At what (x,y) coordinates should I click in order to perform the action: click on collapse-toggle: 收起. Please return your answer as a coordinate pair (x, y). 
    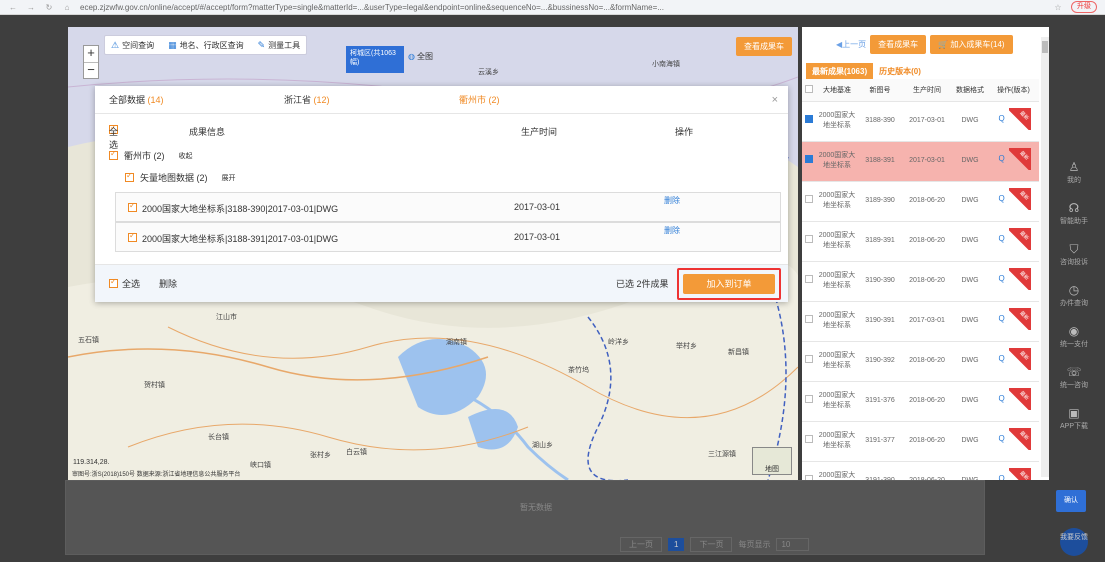
    Looking at the image, I should click on (186, 156).